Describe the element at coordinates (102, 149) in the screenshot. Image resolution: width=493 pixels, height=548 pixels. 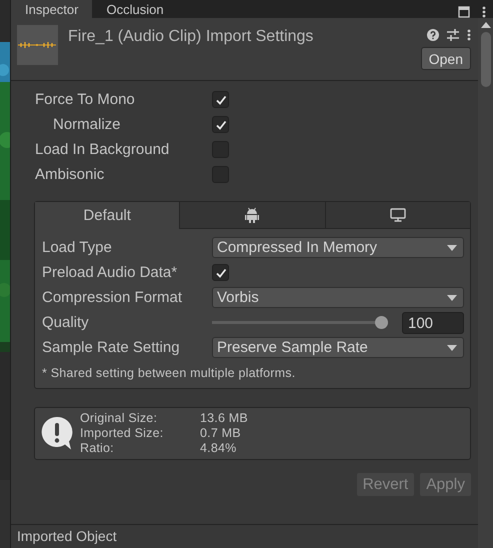
I see `option-label: Load In Background` at that location.